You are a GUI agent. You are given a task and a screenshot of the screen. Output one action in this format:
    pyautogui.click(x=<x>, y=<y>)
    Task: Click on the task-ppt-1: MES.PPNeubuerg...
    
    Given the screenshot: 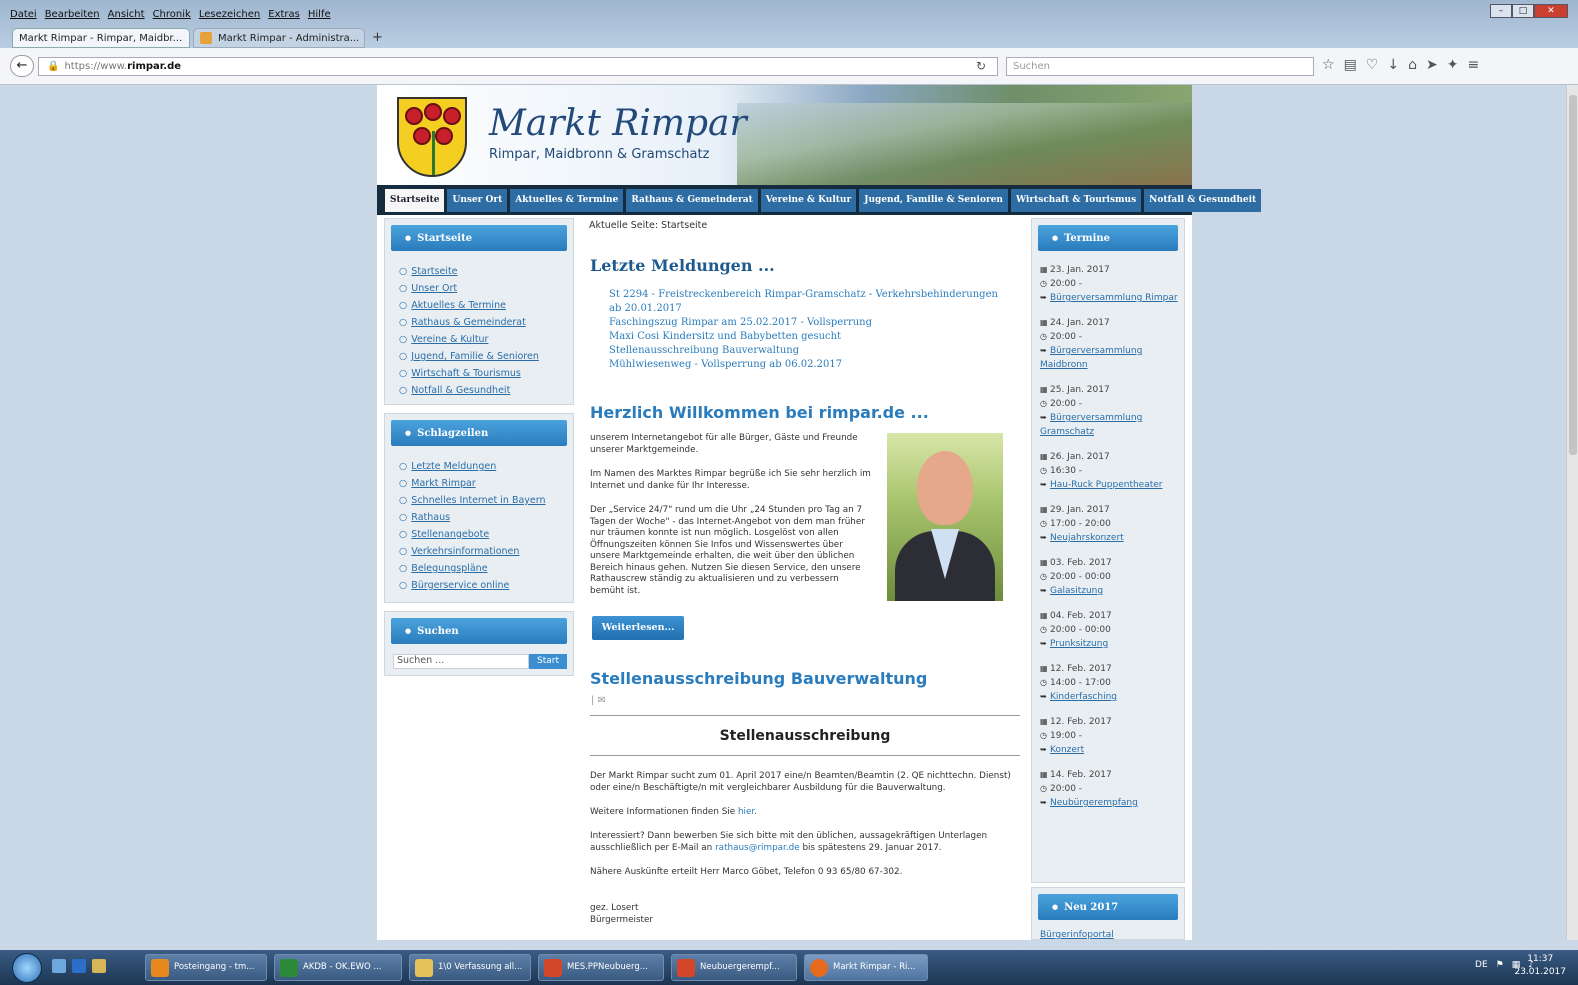 What is the action you would take?
    pyautogui.click(x=601, y=967)
    